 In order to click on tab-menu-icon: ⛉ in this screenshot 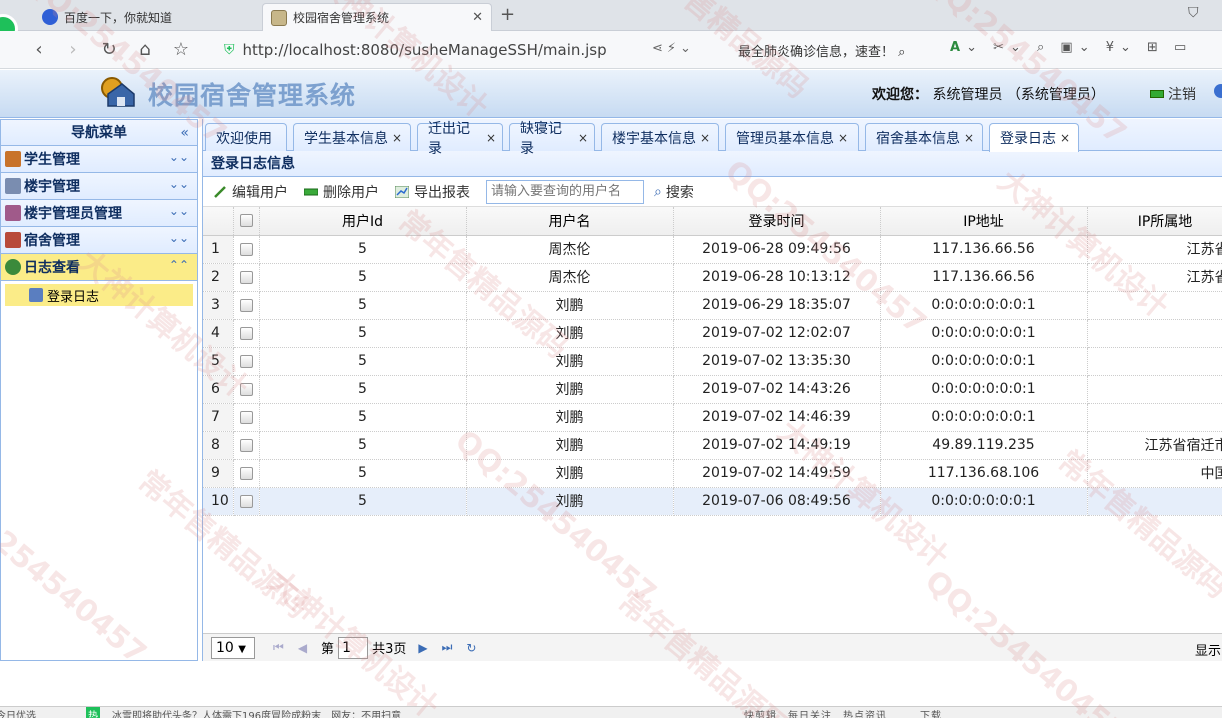, I will do `click(1193, 13)`.